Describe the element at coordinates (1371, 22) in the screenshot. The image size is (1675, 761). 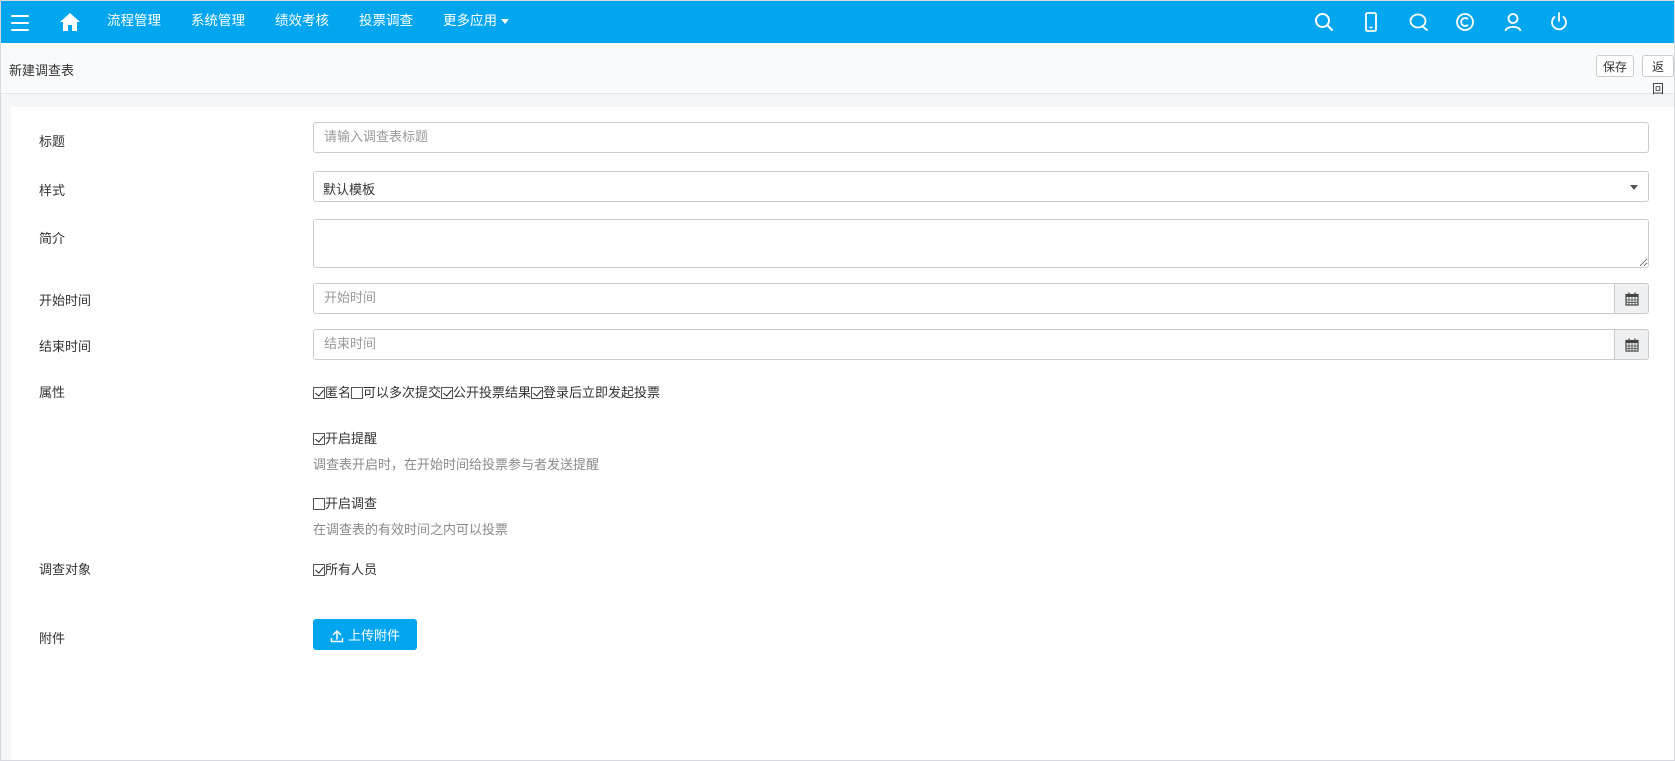
I see `mobile-icon` at that location.